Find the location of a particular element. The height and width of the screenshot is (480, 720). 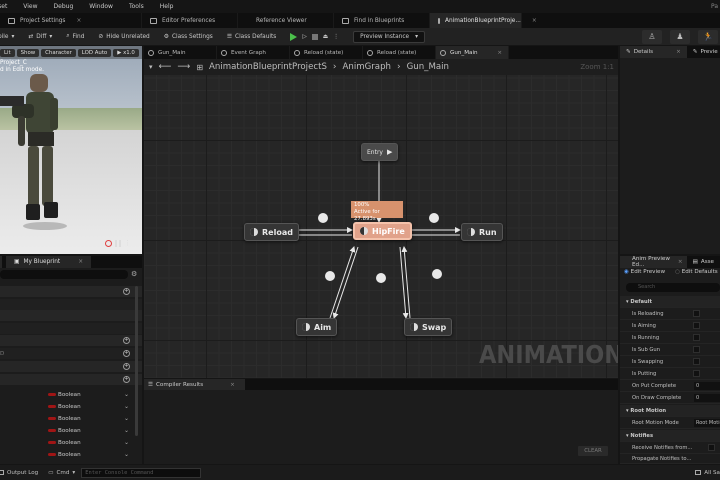

viewport-show-button: Show is located at coordinates (28, 52).